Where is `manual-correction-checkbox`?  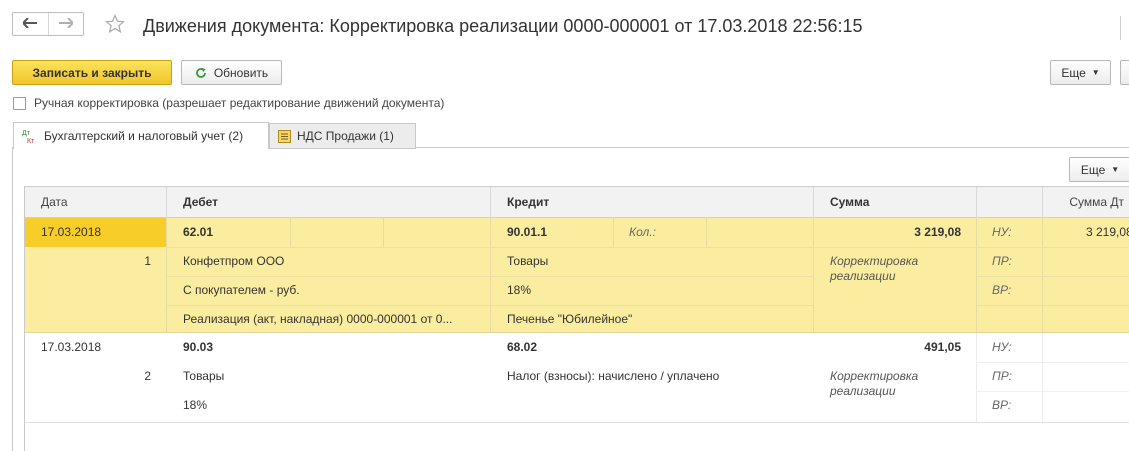
manual-correction-checkbox is located at coordinates (19, 103).